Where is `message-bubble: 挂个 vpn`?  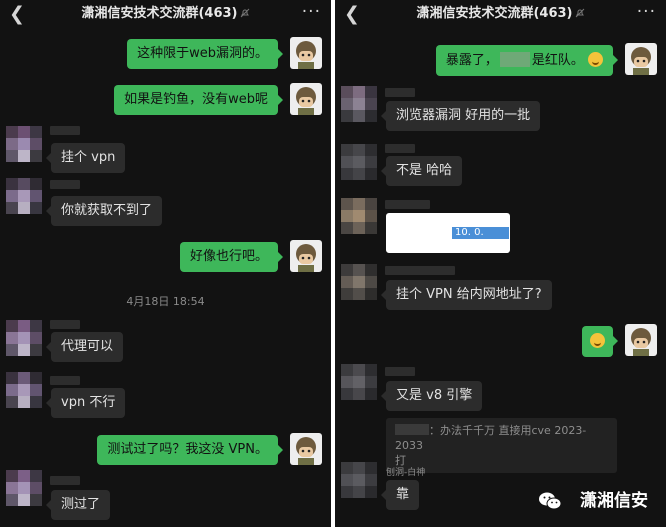
message-bubble: 挂个 vpn is located at coordinates (85, 158).